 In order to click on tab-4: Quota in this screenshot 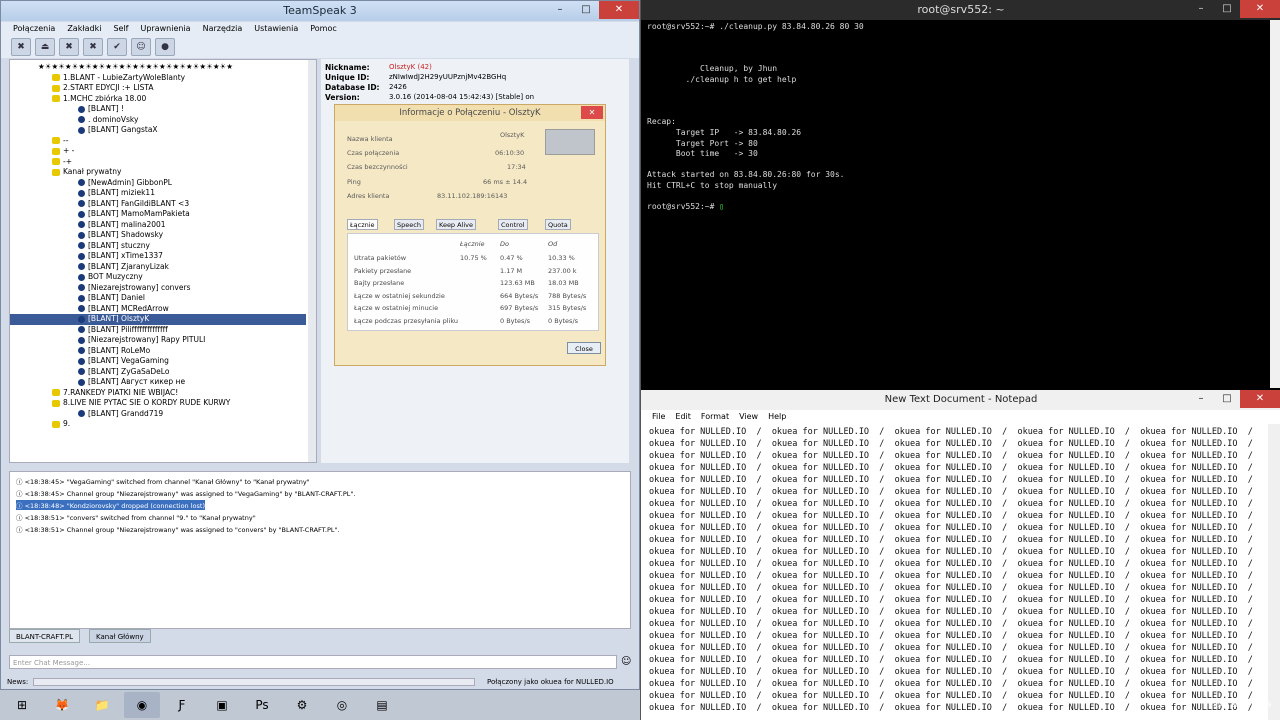, I will do `click(558, 224)`.